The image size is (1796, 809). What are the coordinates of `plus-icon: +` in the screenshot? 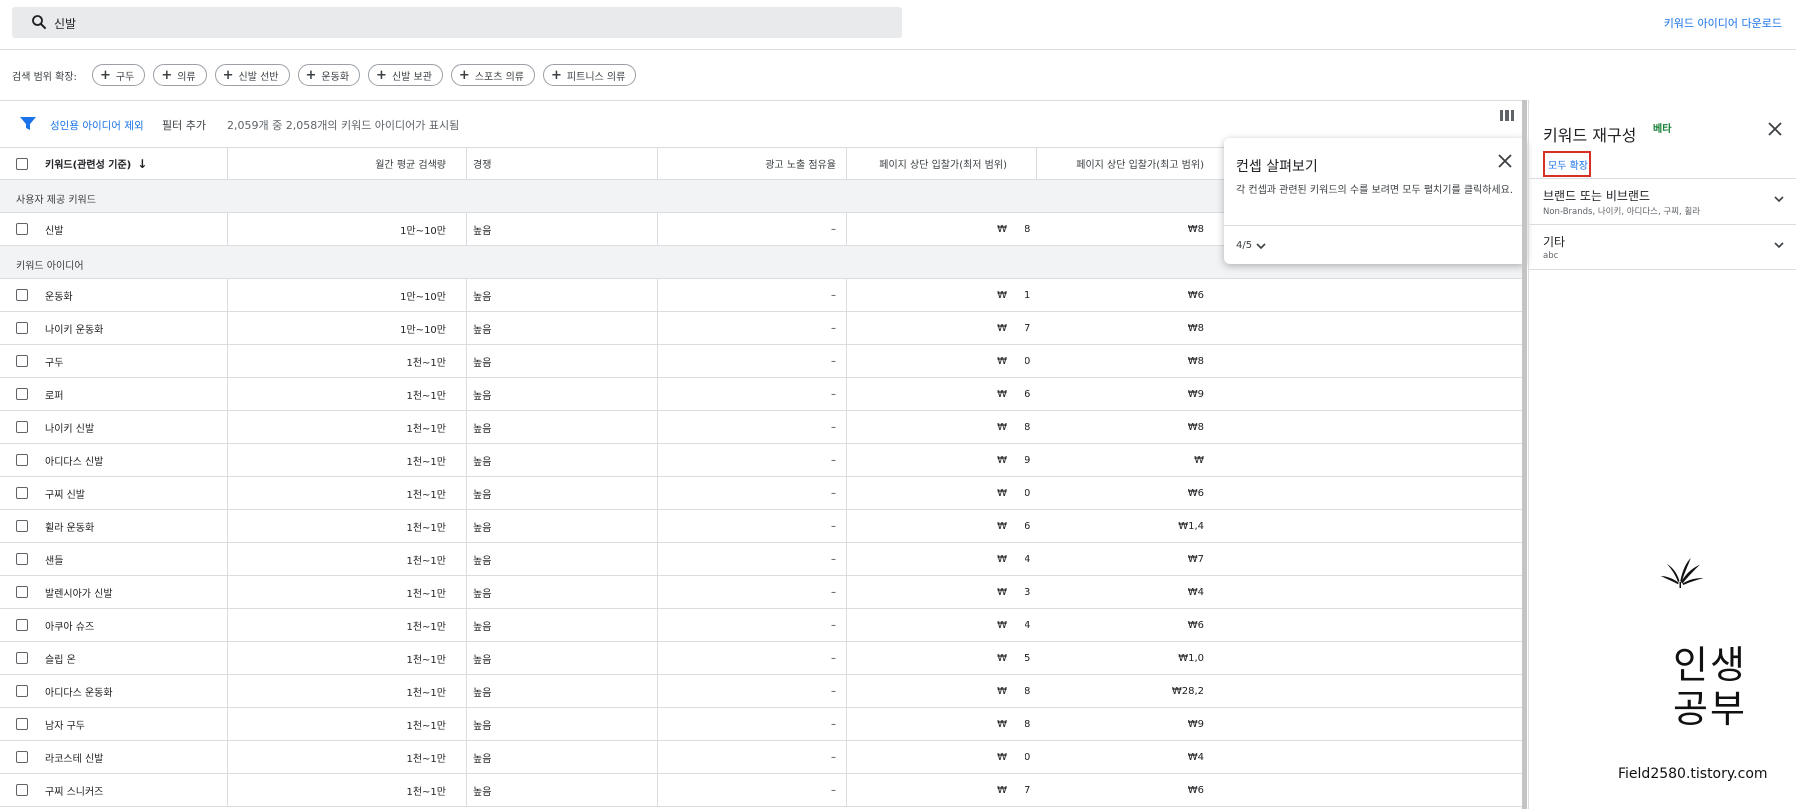 It's located at (105, 75).